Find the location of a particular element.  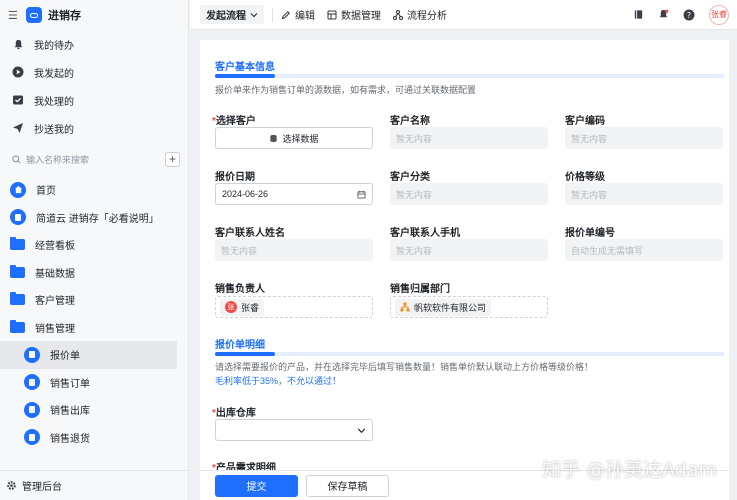

sales-dept-picker: 帆软软件有限公司 is located at coordinates (469, 307).